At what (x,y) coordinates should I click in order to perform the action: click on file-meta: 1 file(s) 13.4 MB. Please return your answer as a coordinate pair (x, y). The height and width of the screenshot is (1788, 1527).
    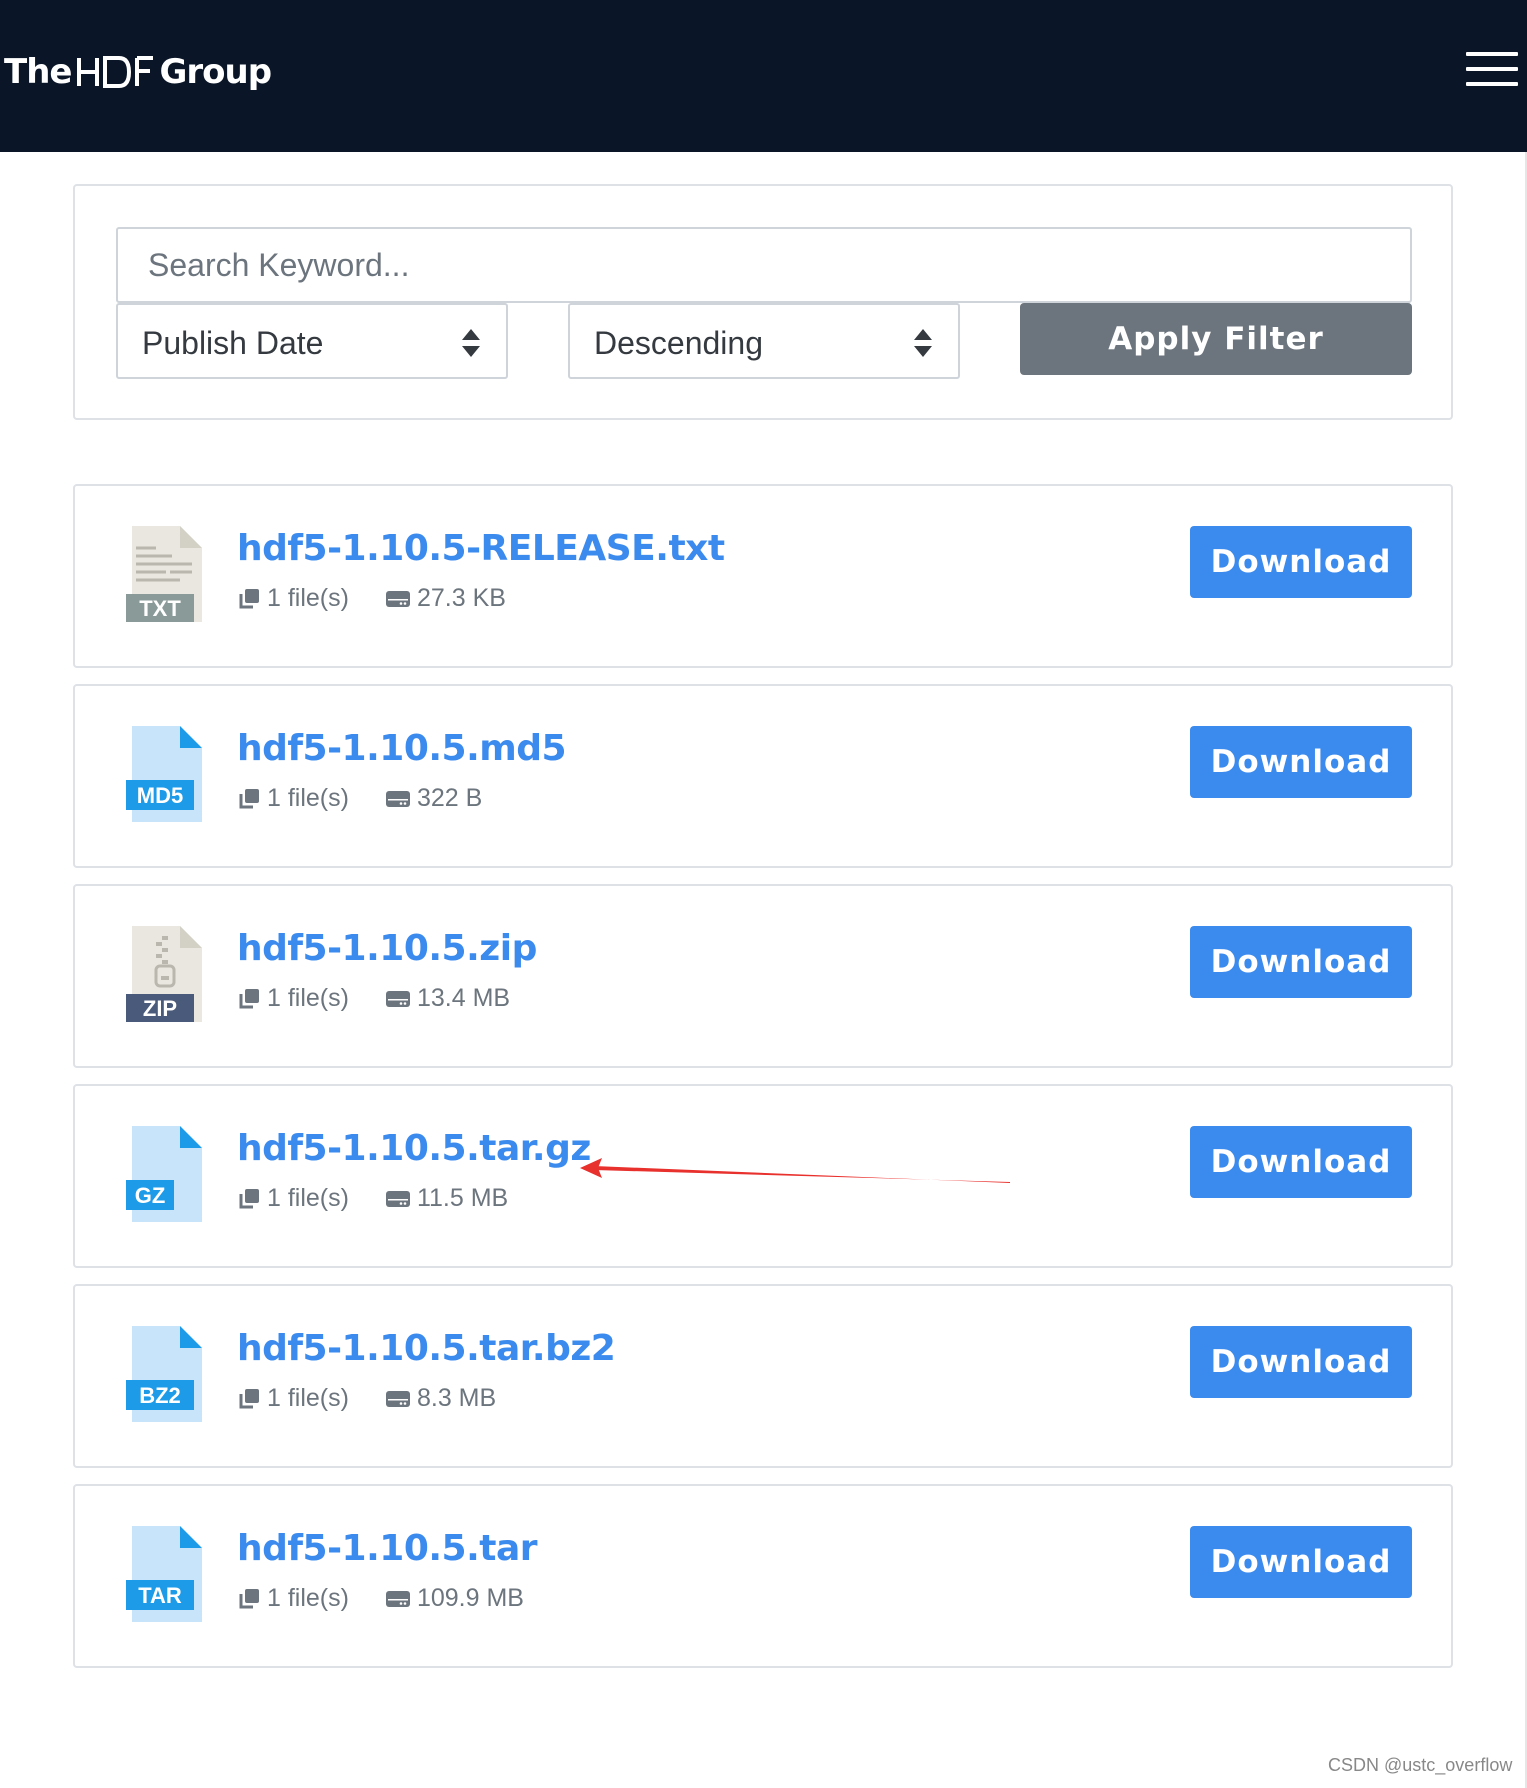
    Looking at the image, I should click on (373, 998).